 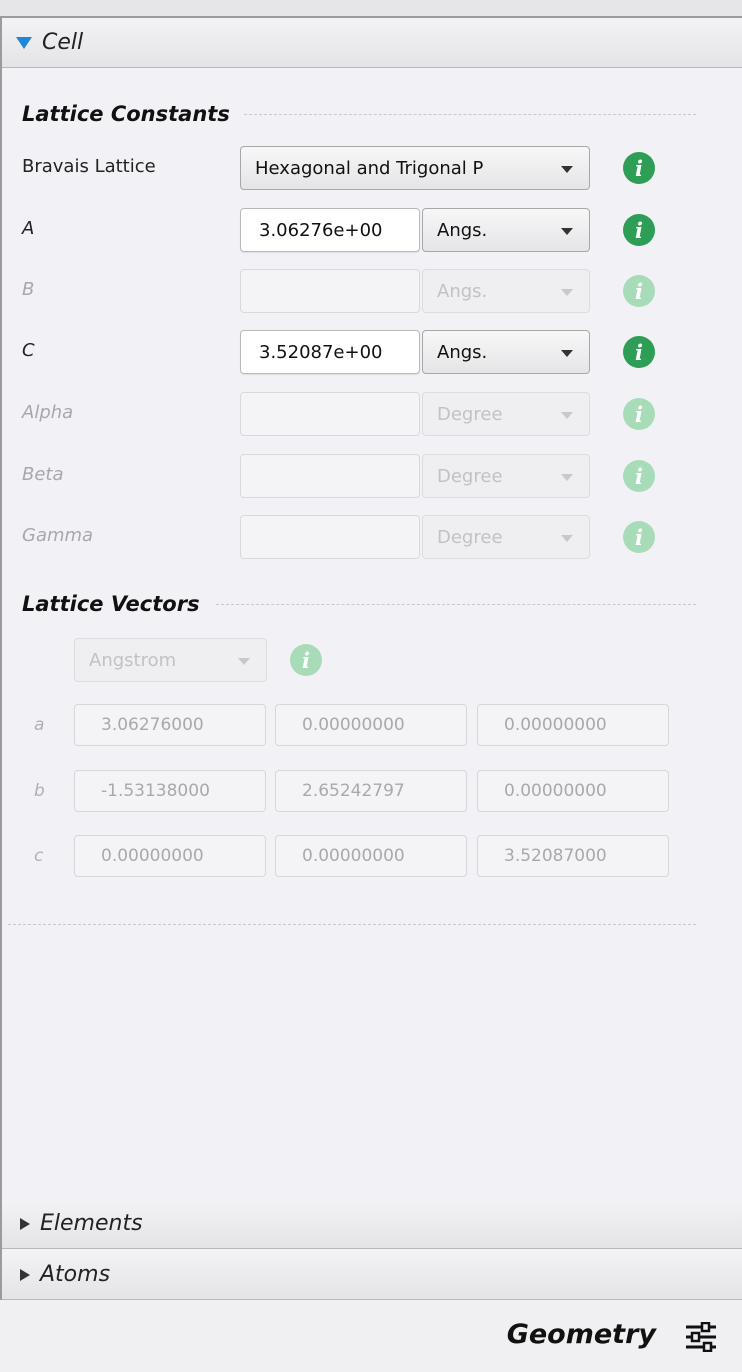 I want to click on bravais-lattice-select: Hexagonal and Trigonal P, so click(x=415, y=168).